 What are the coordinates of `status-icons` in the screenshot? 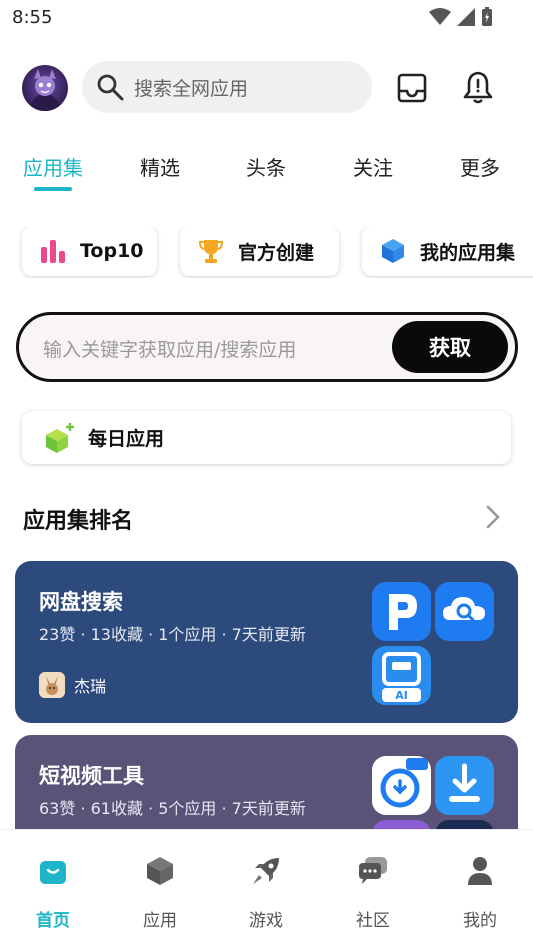 It's located at (461, 17).